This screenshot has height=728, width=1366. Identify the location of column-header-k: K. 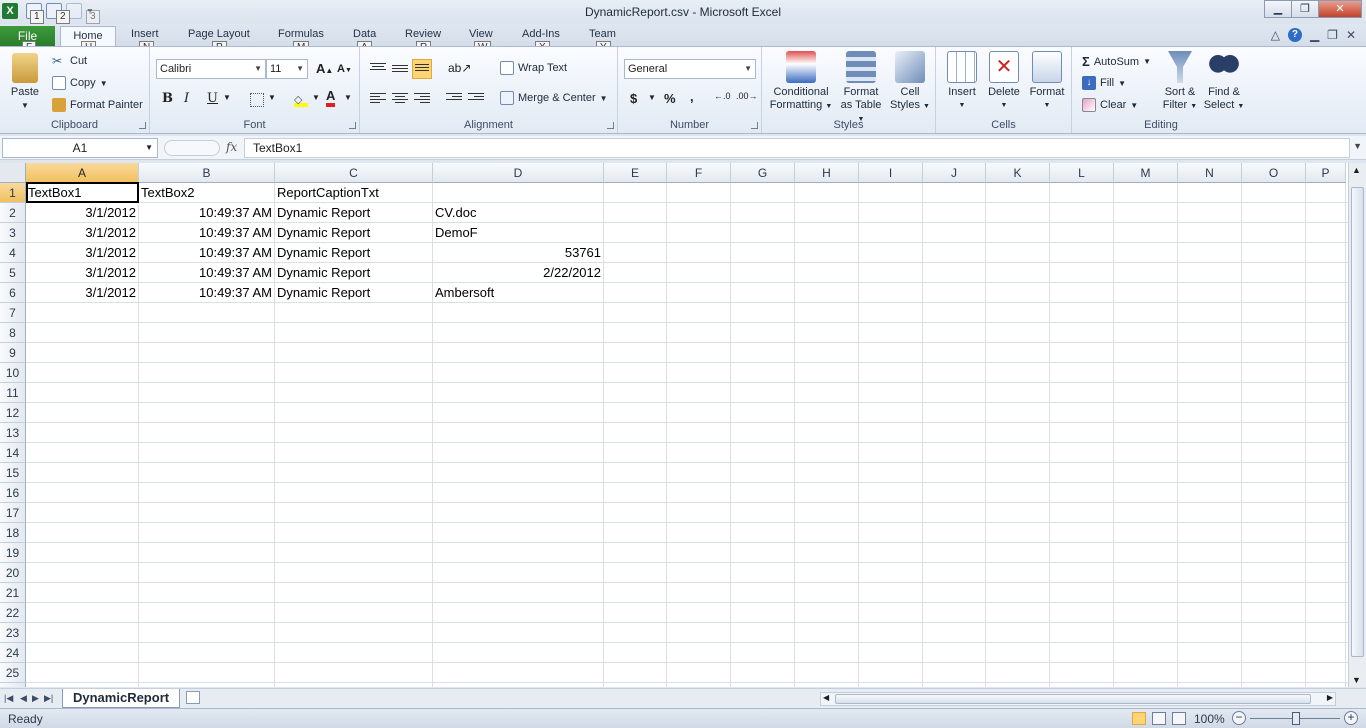
(1018, 173).